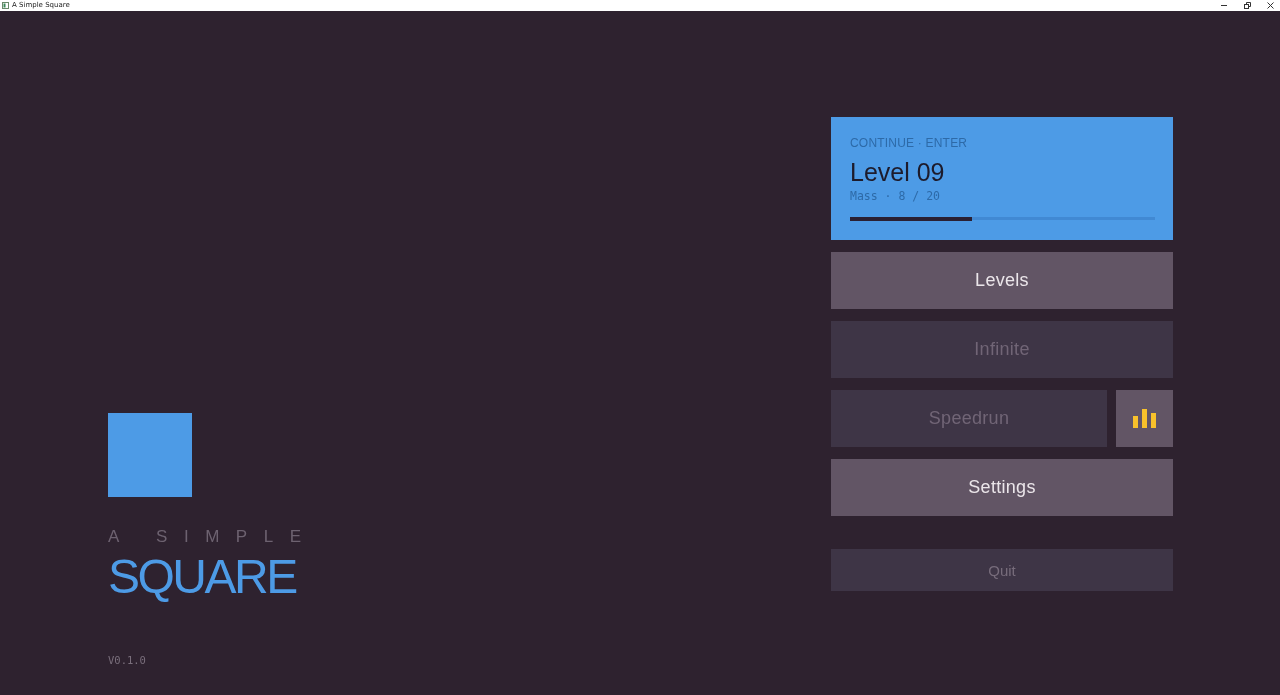 The image size is (1280, 695). I want to click on menu-button: Levels, so click(1002, 280).